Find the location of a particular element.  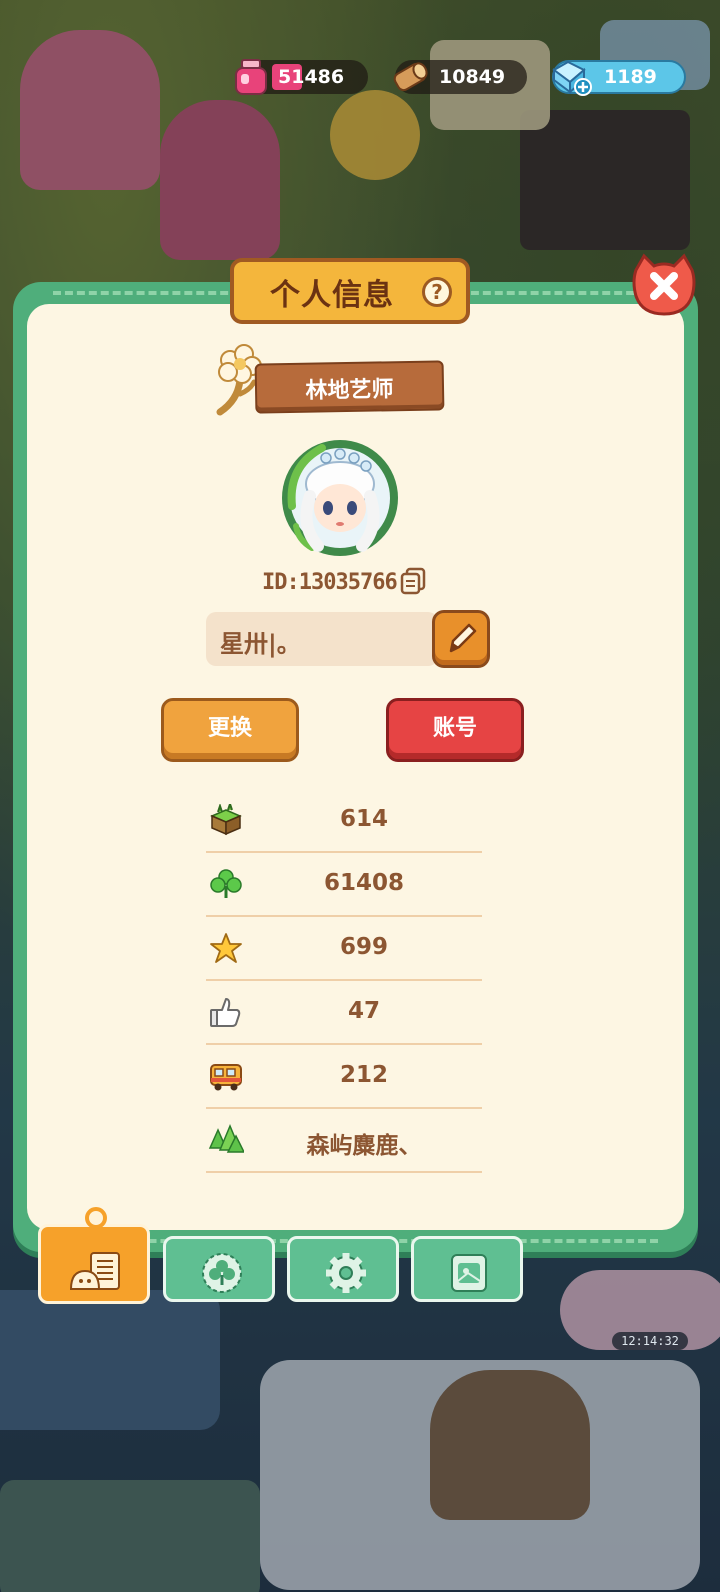

stat-row-grass: 614 is located at coordinates (344, 821).